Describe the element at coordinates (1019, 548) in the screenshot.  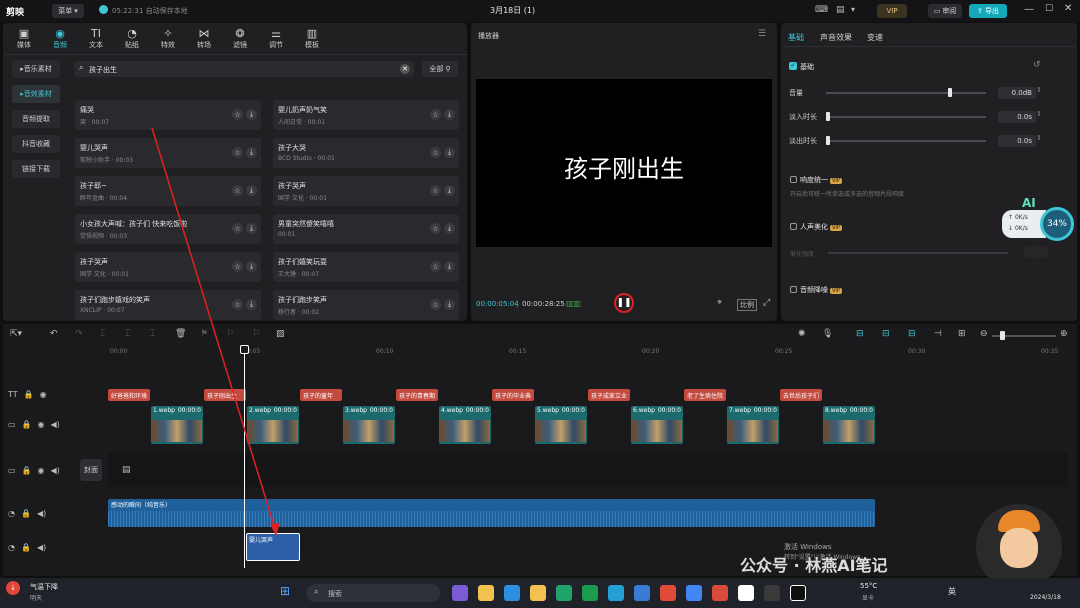
I see `avatar-face` at that location.